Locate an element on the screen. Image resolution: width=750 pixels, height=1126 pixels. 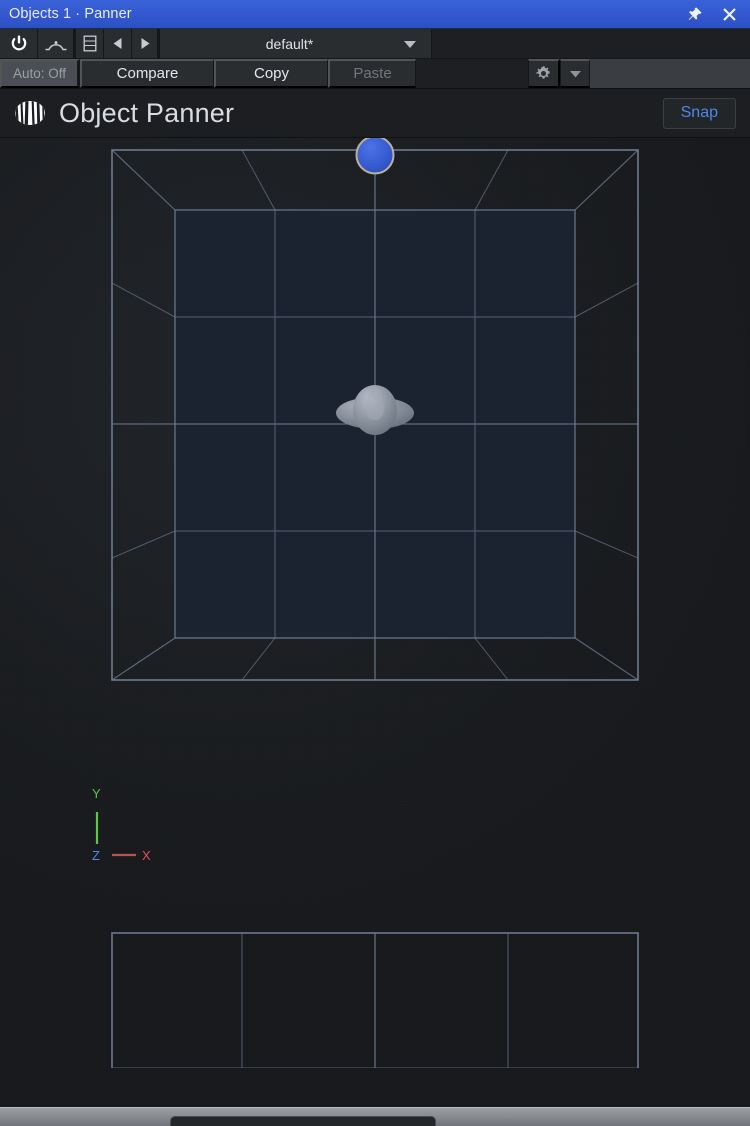
snap-button: Snap is located at coordinates (699, 113).